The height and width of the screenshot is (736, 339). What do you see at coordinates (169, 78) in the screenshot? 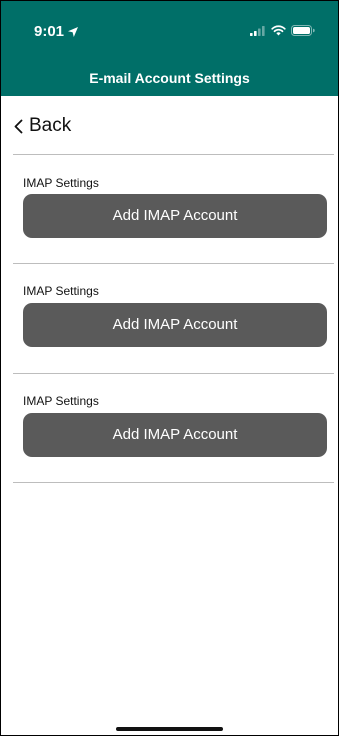
I see `page-title: E-mail Account Settings` at bounding box center [169, 78].